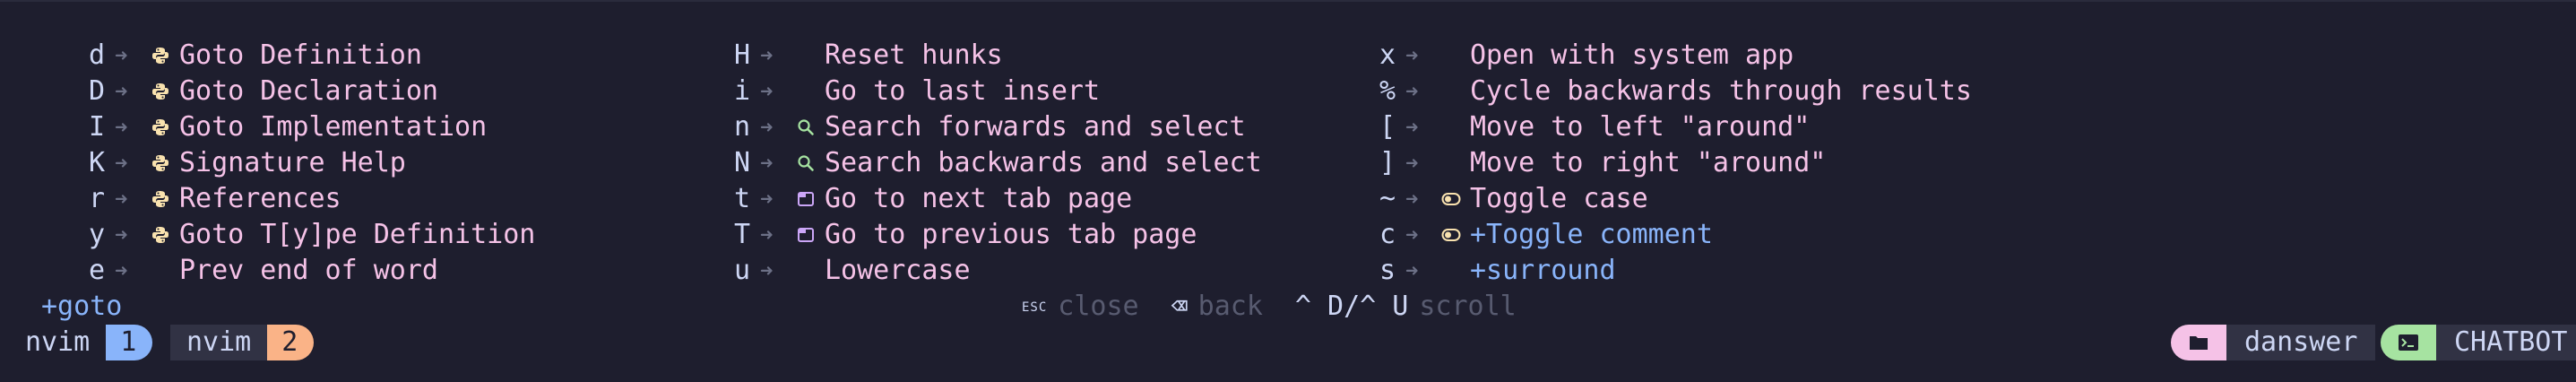 This screenshot has width=2576, height=382. I want to click on tmux-status-bar: nvim 1 nvim 2 danswer CHATBOT, so click(1288, 342).